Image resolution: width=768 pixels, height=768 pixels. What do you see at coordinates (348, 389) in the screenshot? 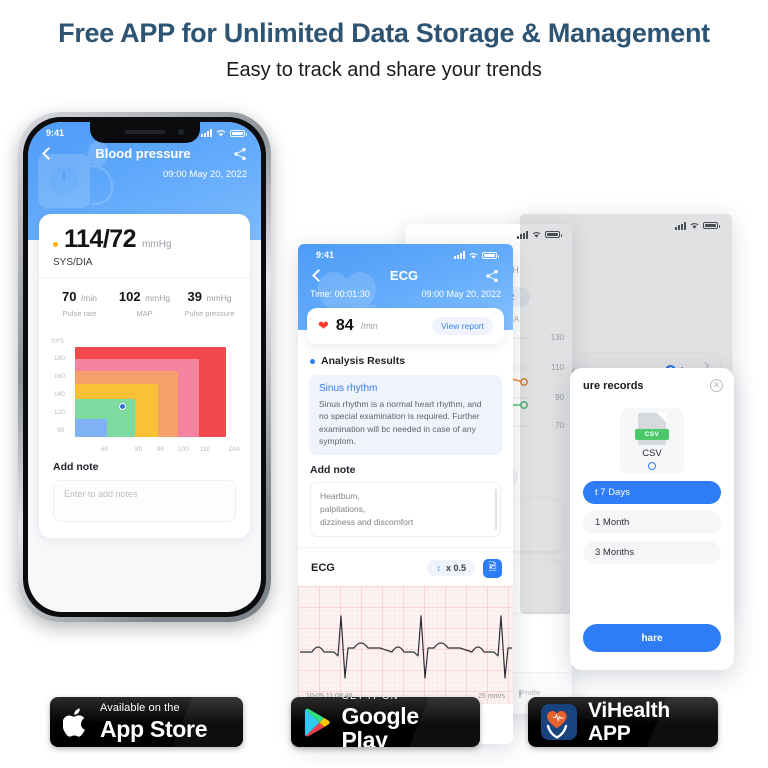
I see `analysis-result-title: Sinus rhythm` at bounding box center [348, 389].